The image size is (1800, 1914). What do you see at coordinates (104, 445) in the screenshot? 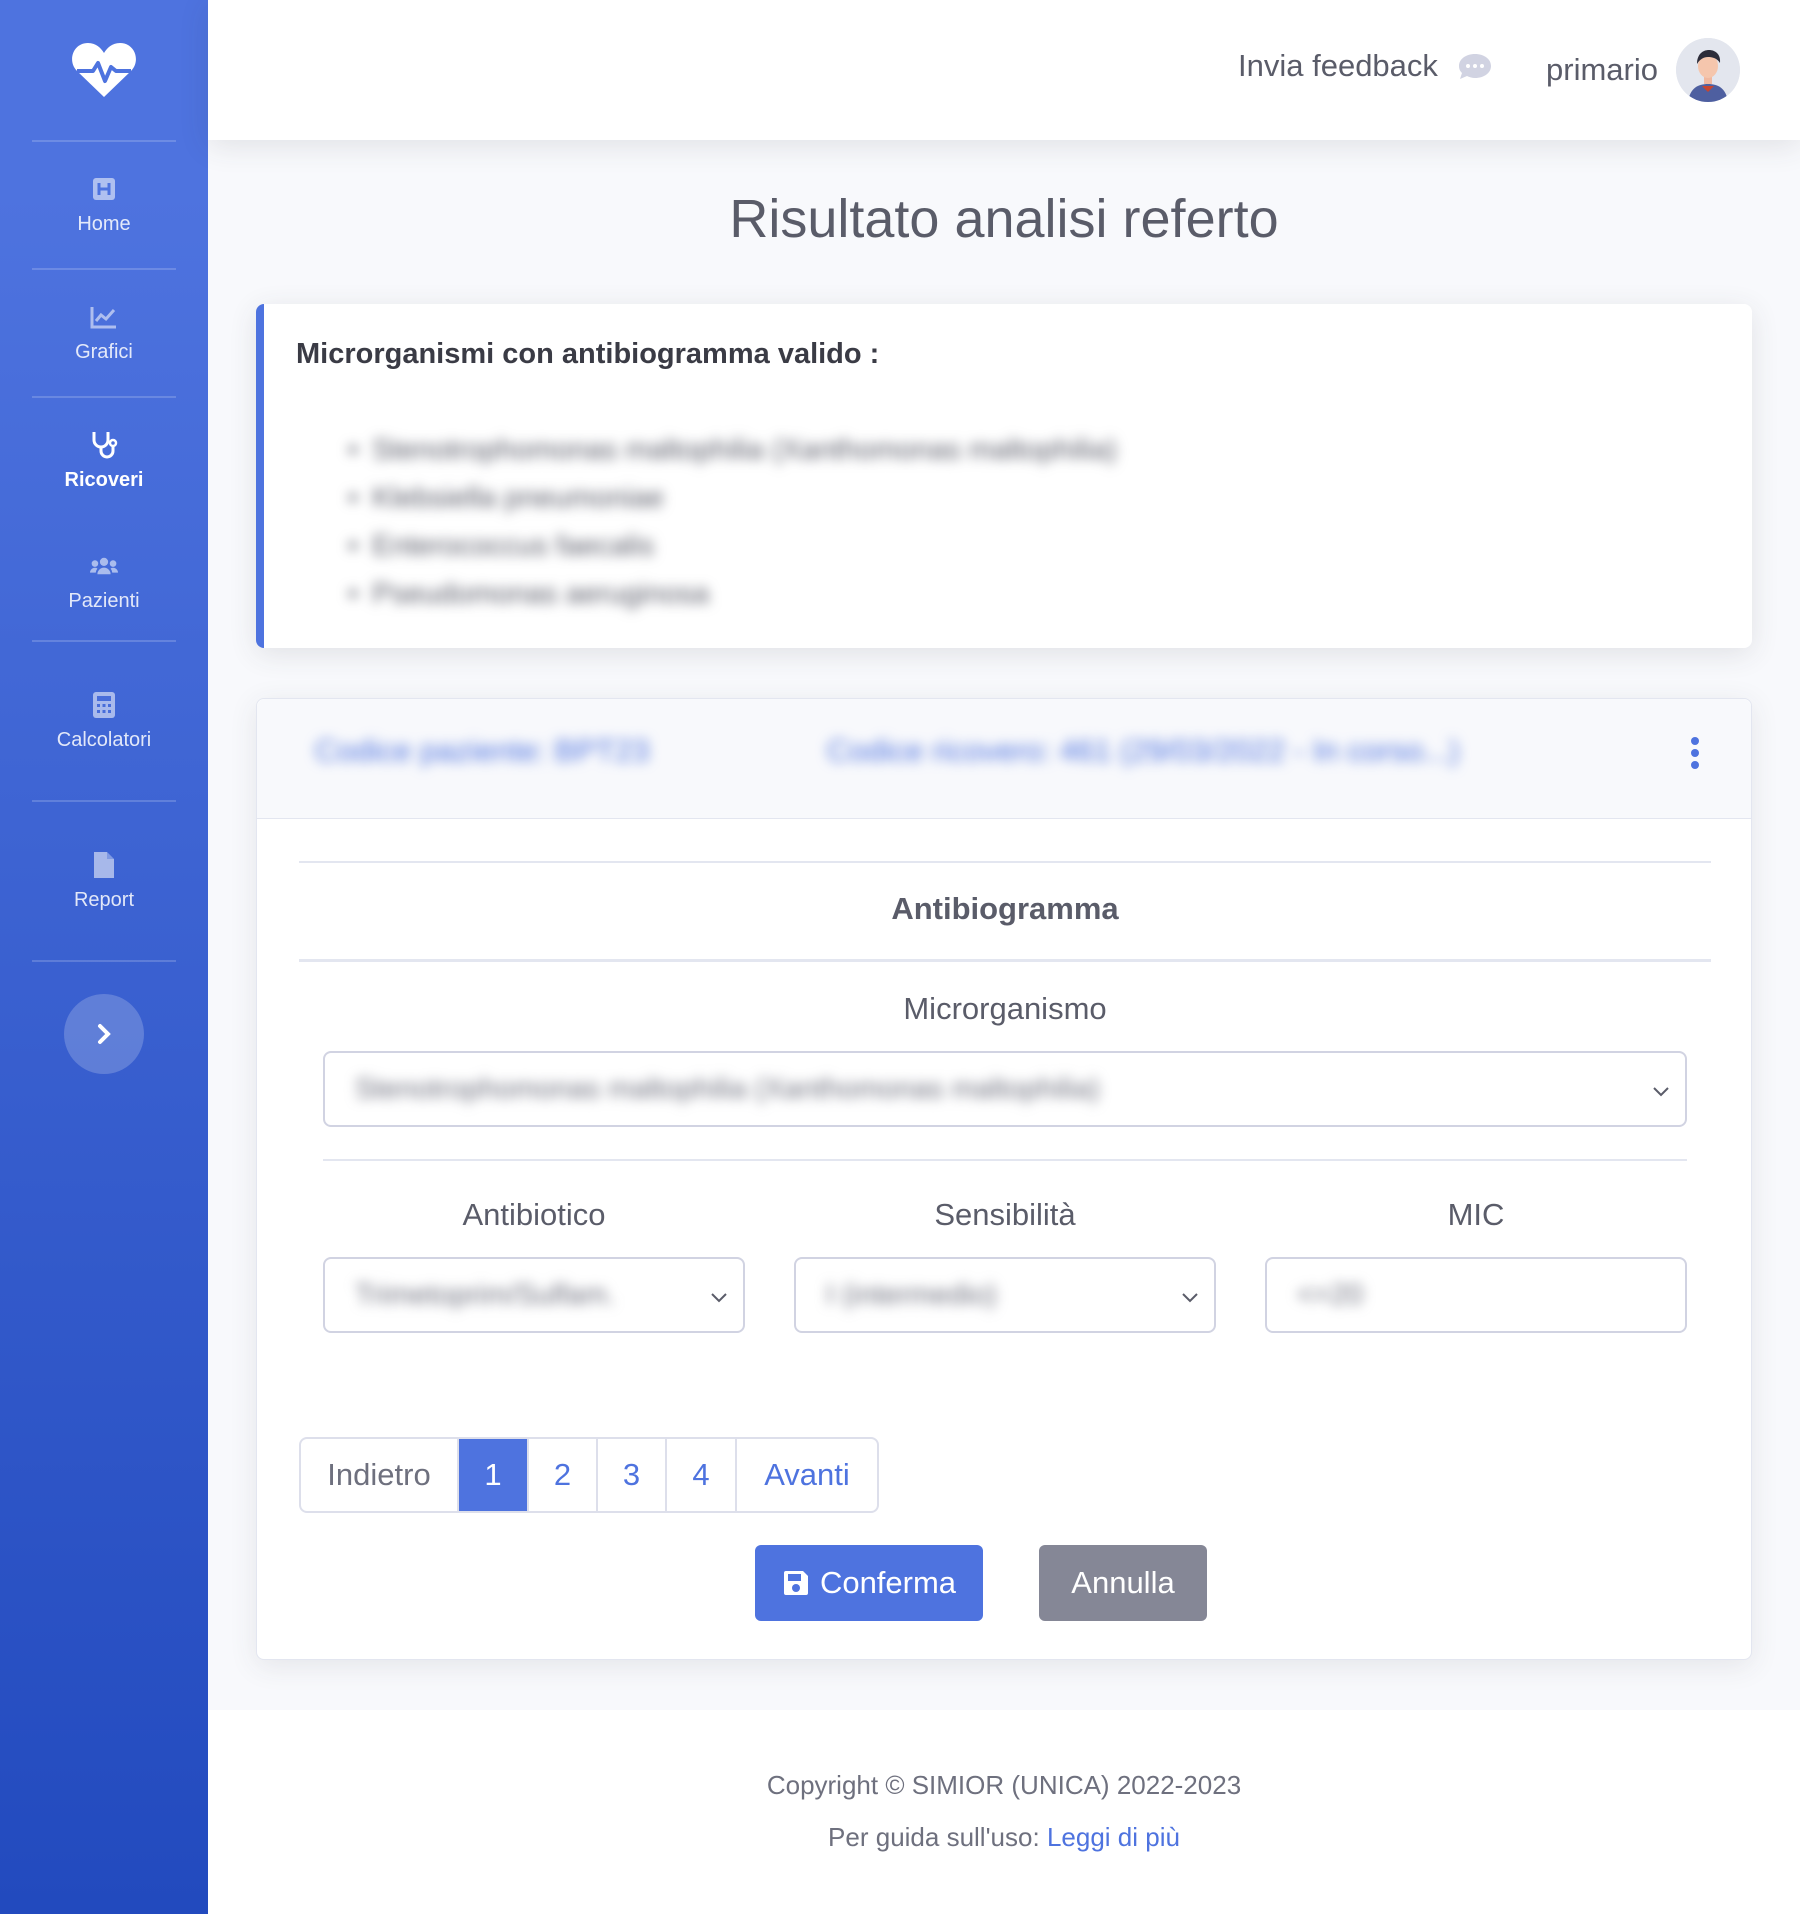
I see `stethoscope-icon` at bounding box center [104, 445].